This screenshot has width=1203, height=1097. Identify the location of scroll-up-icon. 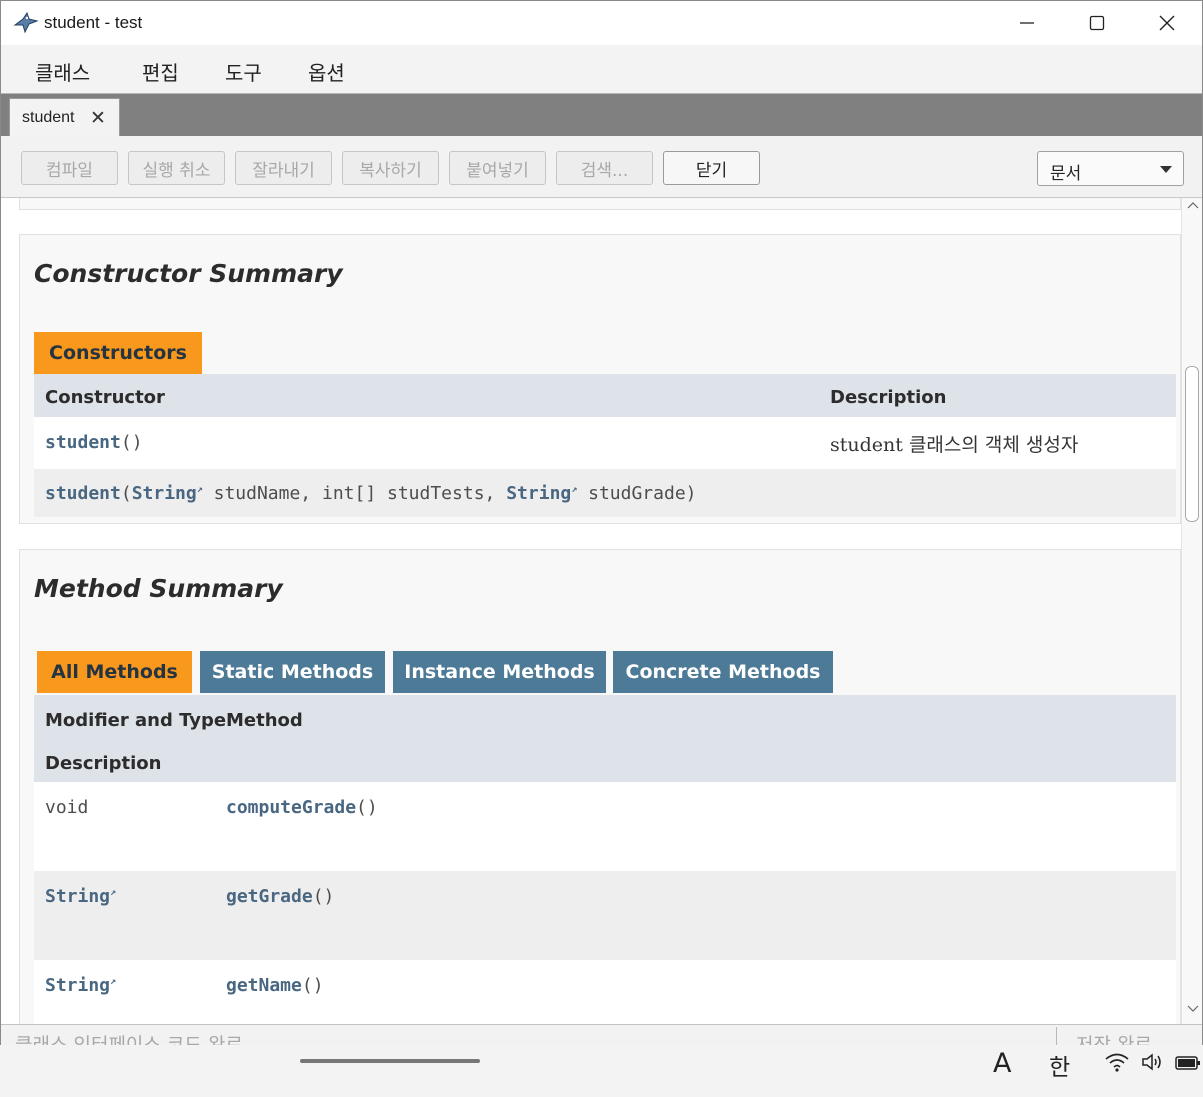
(1193, 205).